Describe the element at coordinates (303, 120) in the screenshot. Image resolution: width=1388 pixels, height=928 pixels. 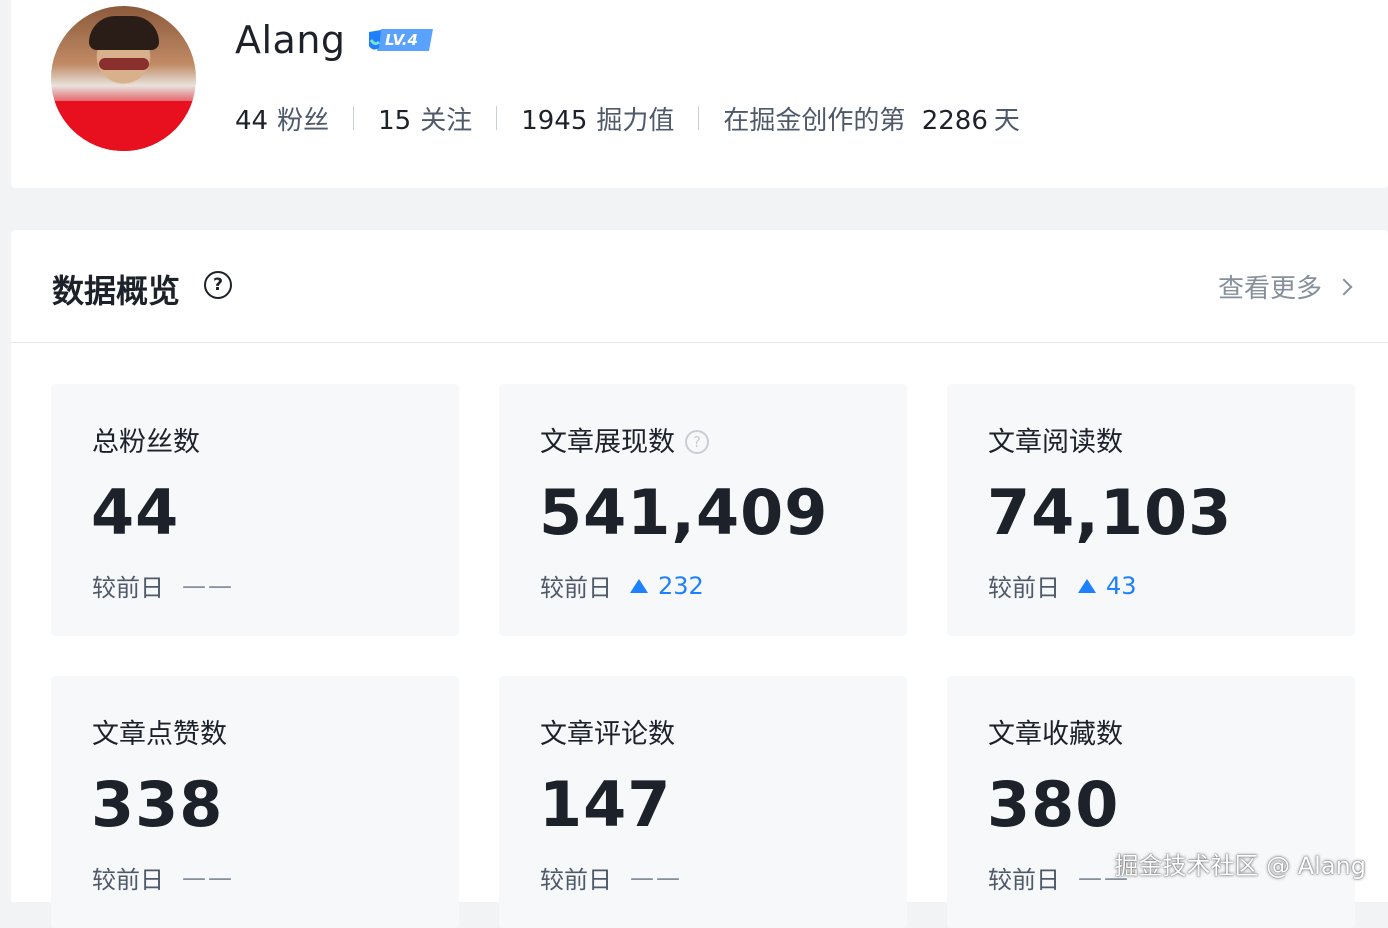
I see `followers-label: 粉丝` at that location.